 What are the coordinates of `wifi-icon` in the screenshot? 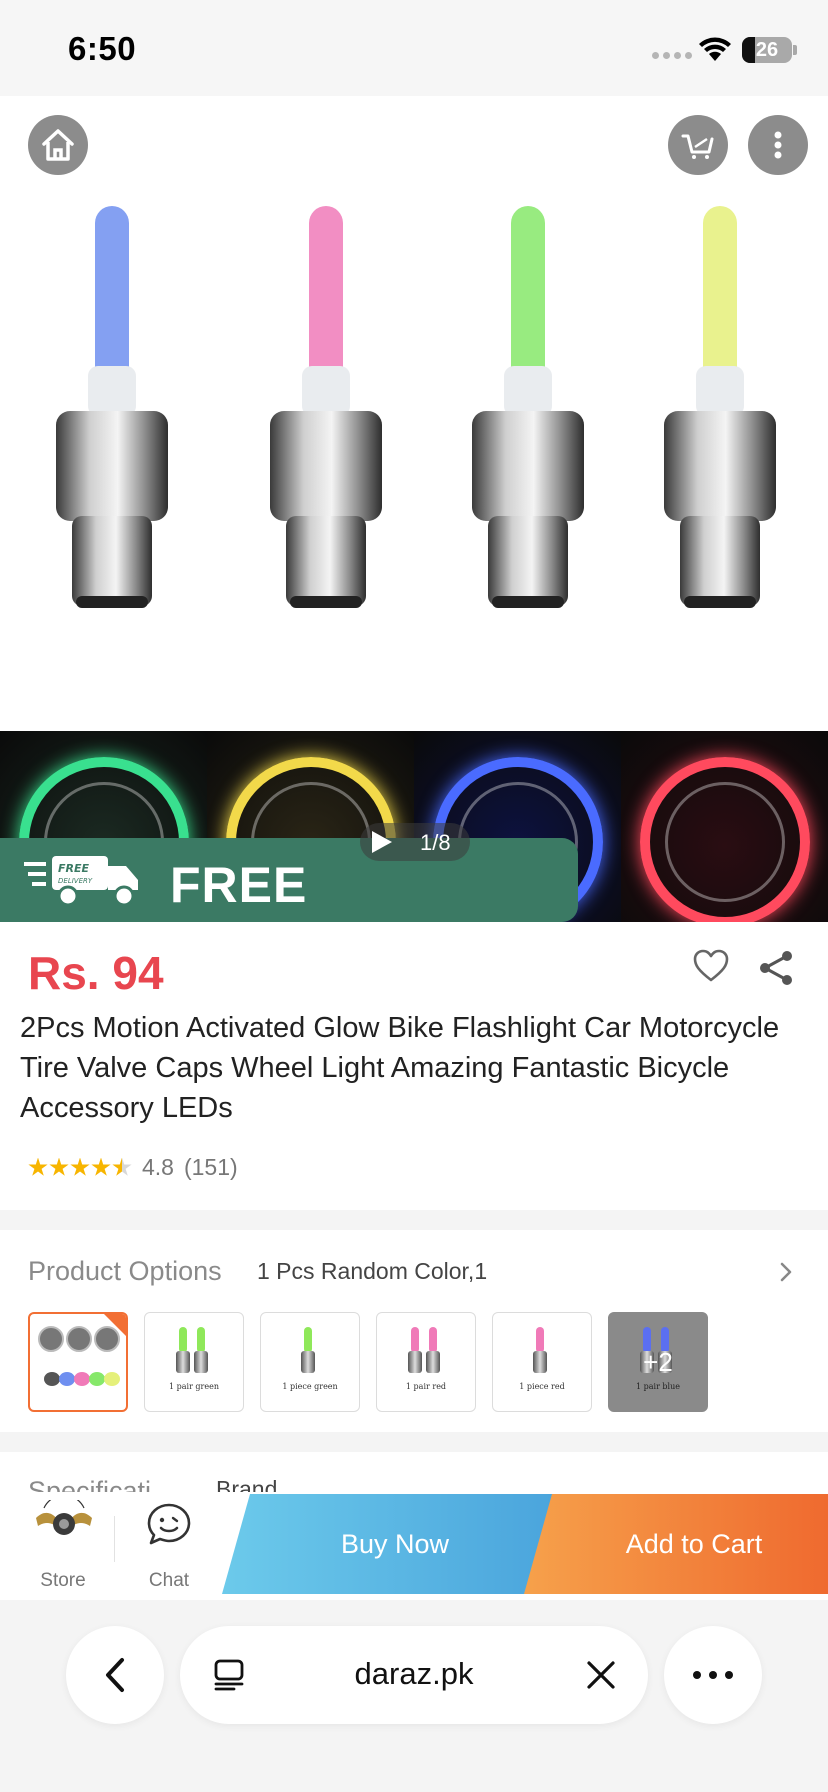 It's located at (715, 49).